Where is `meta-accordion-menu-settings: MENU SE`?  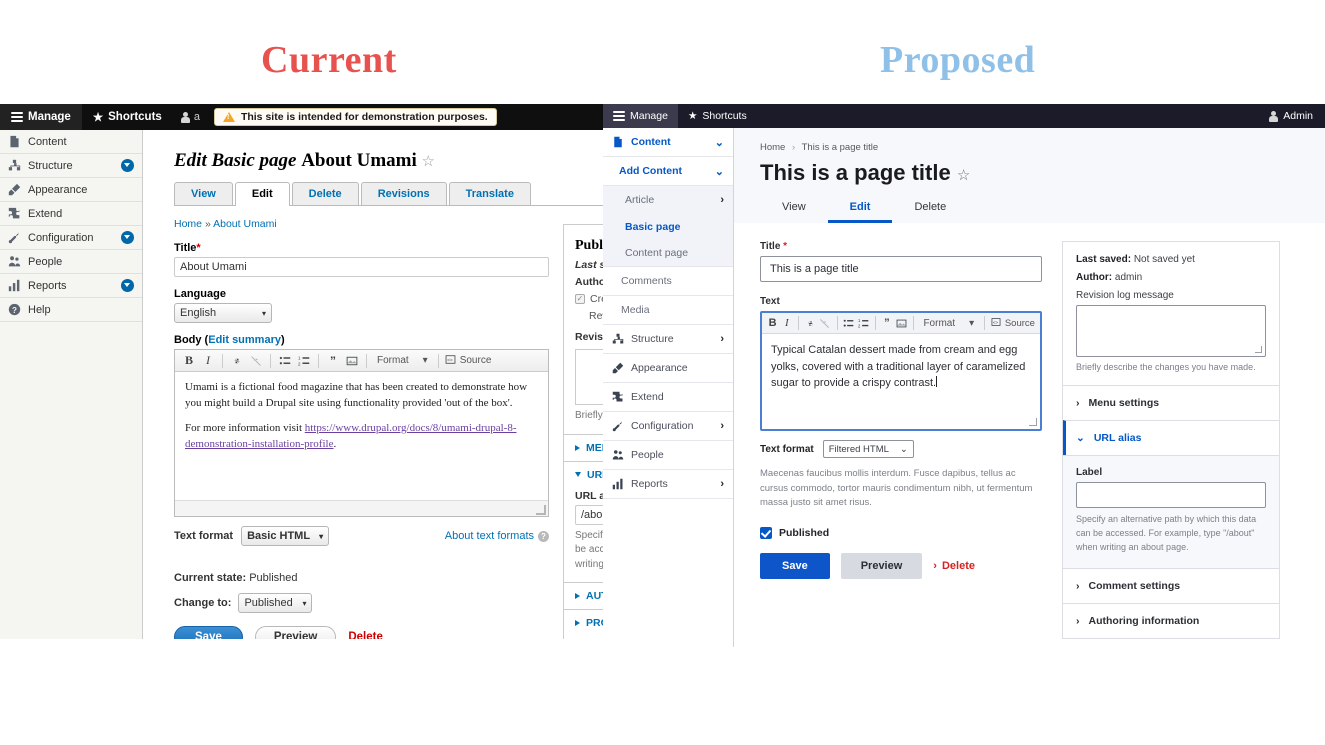 meta-accordion-menu-settings: MENU SE is located at coordinates (585, 447).